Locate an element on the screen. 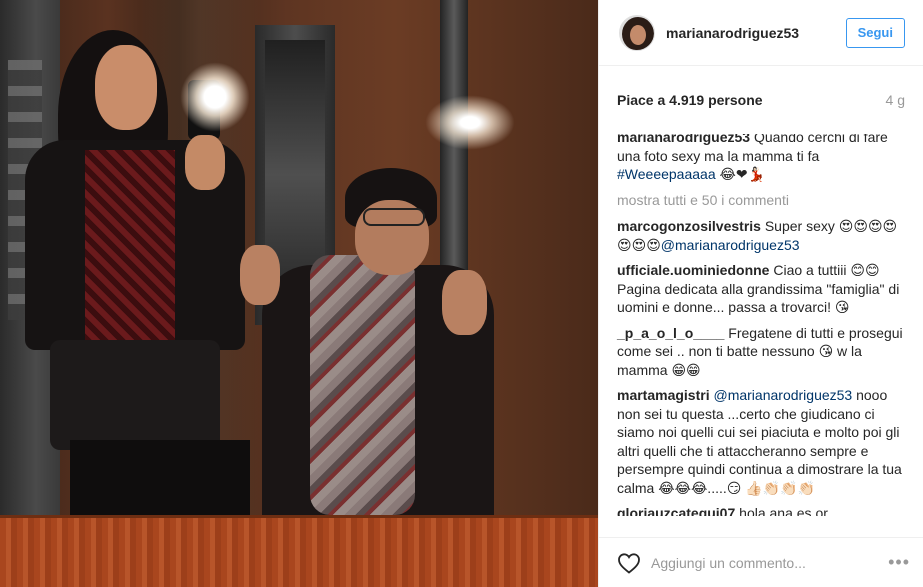 This screenshot has height=587, width=923. caption-hashtag: #Weeeepaaaaa is located at coordinates (666, 174).